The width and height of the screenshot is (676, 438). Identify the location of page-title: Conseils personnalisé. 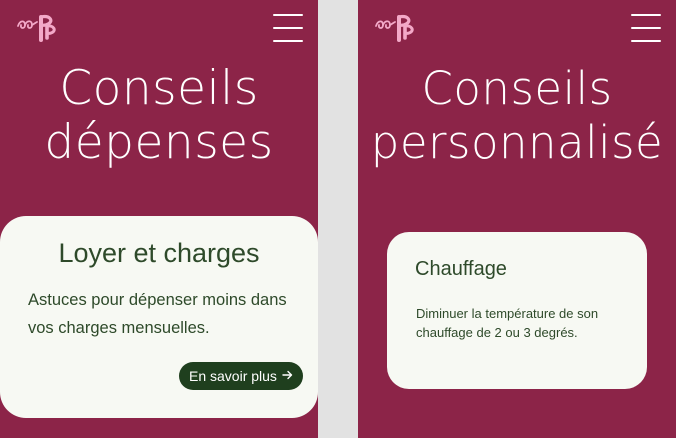
(517, 116).